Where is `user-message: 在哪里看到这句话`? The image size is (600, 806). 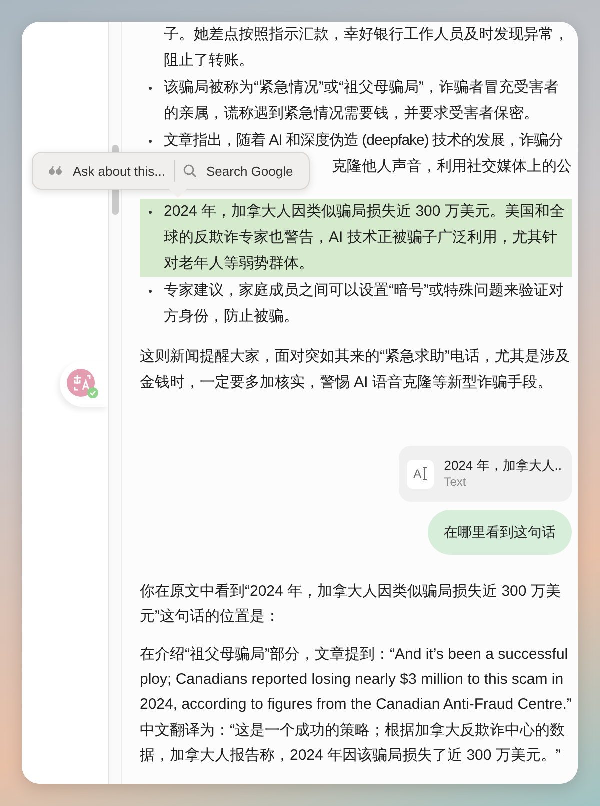 user-message: 在哪里看到这句话 is located at coordinates (500, 532).